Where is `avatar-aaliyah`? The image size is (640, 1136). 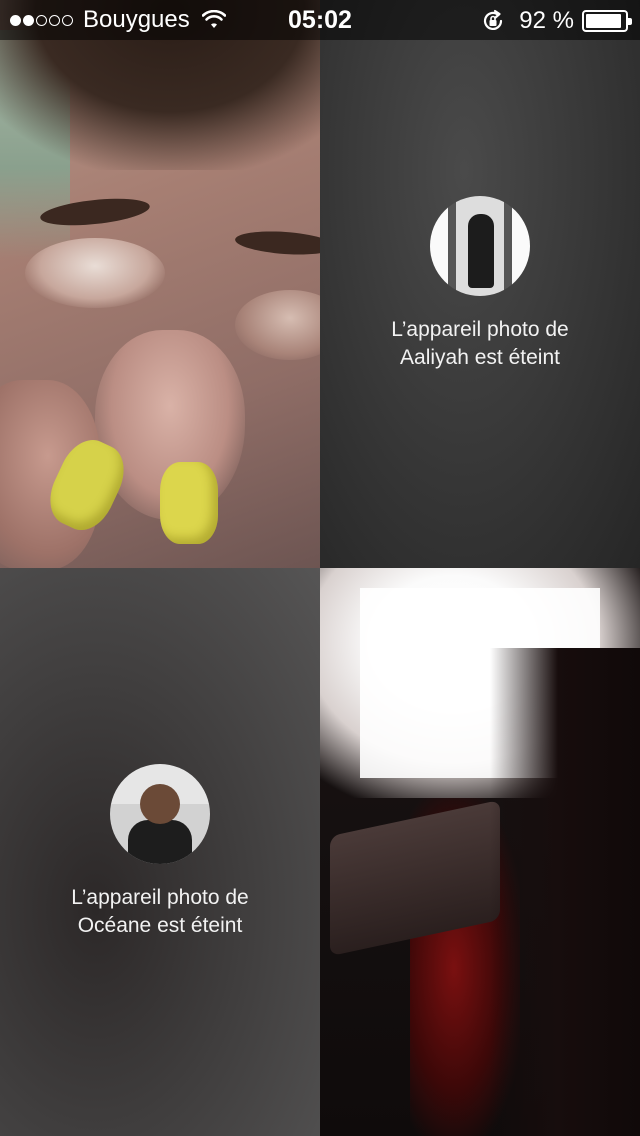 avatar-aaliyah is located at coordinates (480, 246).